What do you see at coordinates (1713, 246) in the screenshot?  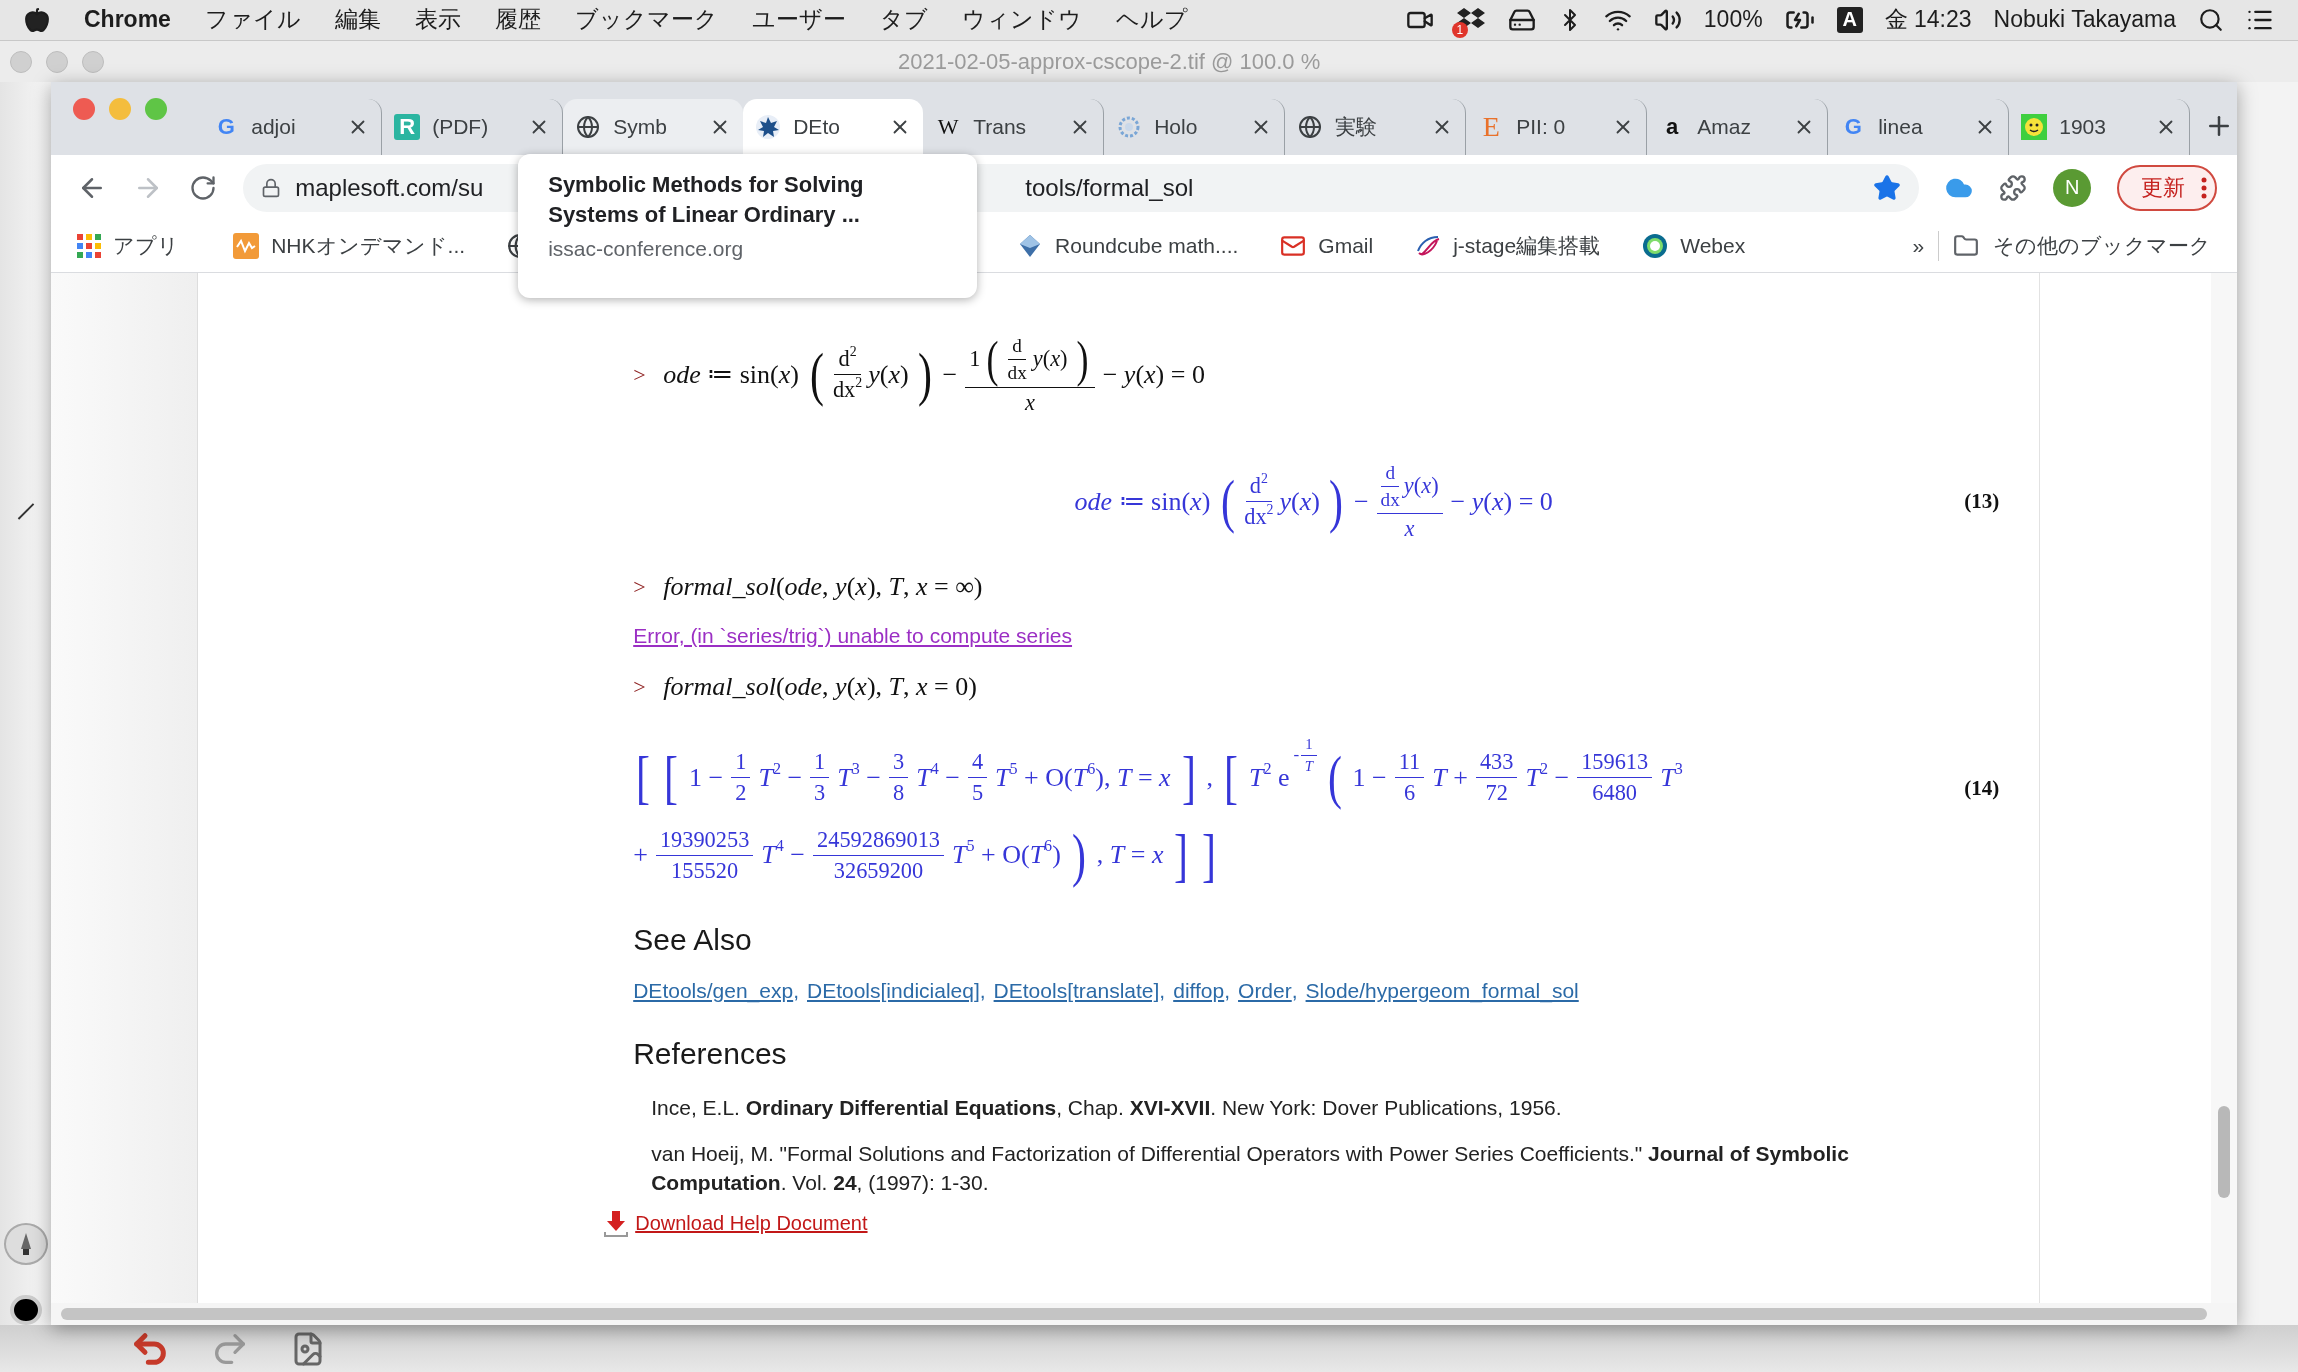 I see `bookmark-label: Webex` at bounding box center [1713, 246].